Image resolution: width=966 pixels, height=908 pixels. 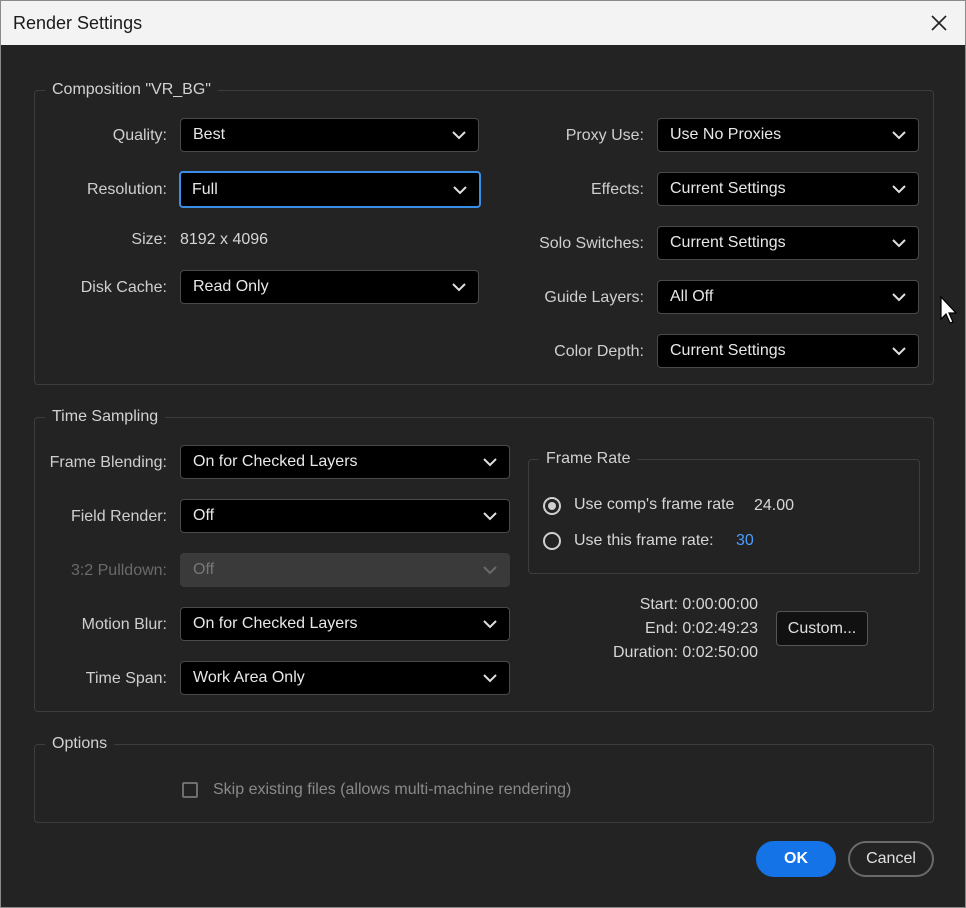 I want to click on disk-cache-dropdown: Read Only, so click(x=329, y=287).